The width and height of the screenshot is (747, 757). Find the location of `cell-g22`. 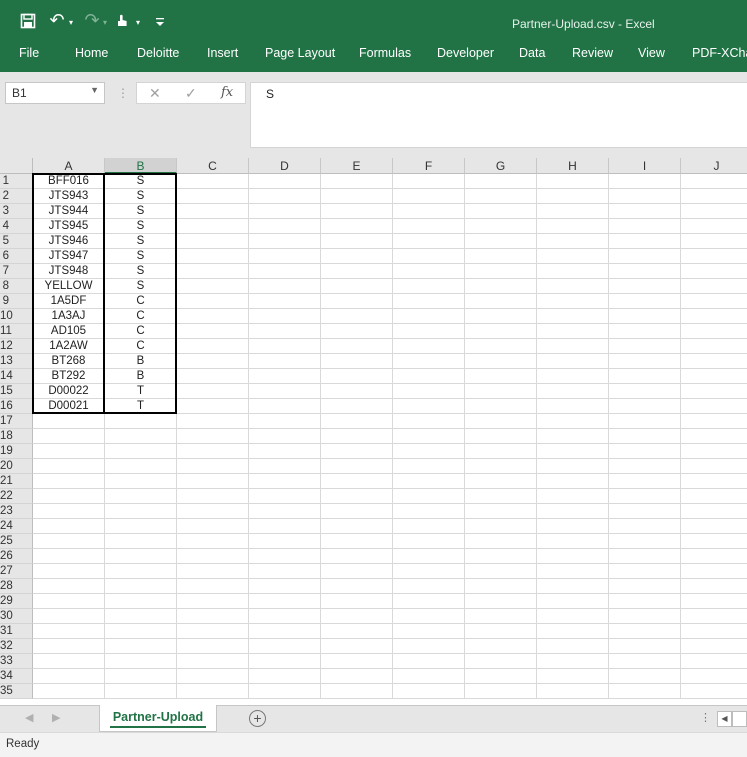

cell-g22 is located at coordinates (501, 496).